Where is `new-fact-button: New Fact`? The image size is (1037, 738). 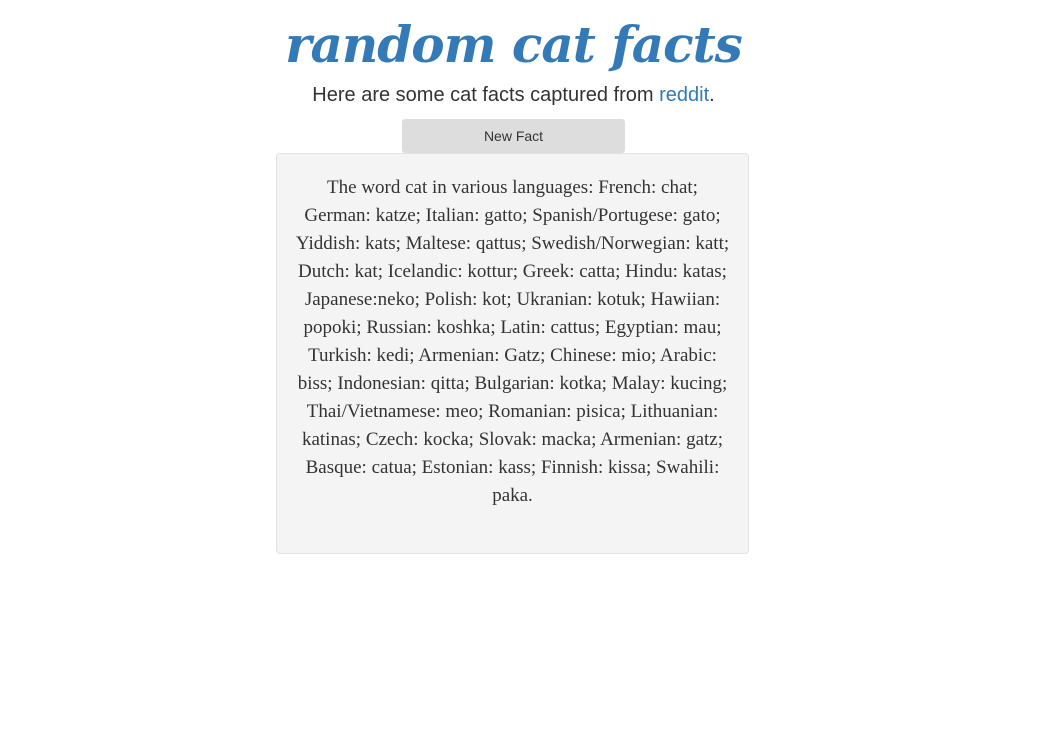 new-fact-button: New Fact is located at coordinates (513, 136).